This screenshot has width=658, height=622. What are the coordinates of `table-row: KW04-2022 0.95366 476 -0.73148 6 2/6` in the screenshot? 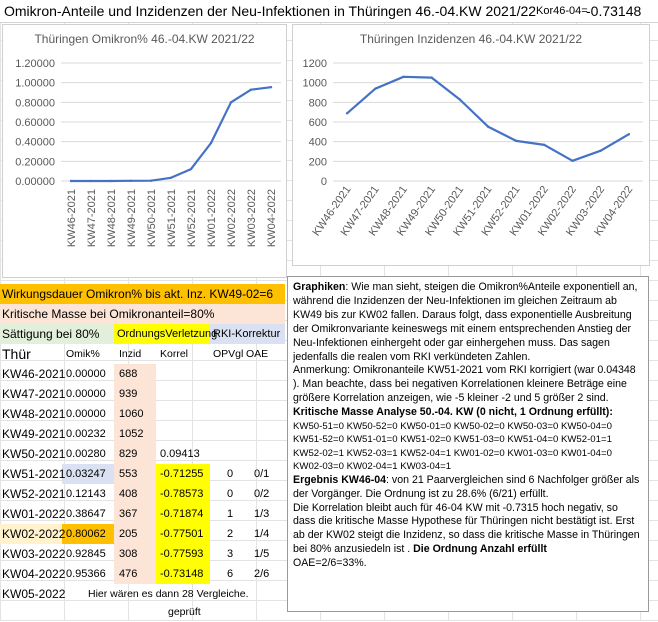 It's located at (142, 574).